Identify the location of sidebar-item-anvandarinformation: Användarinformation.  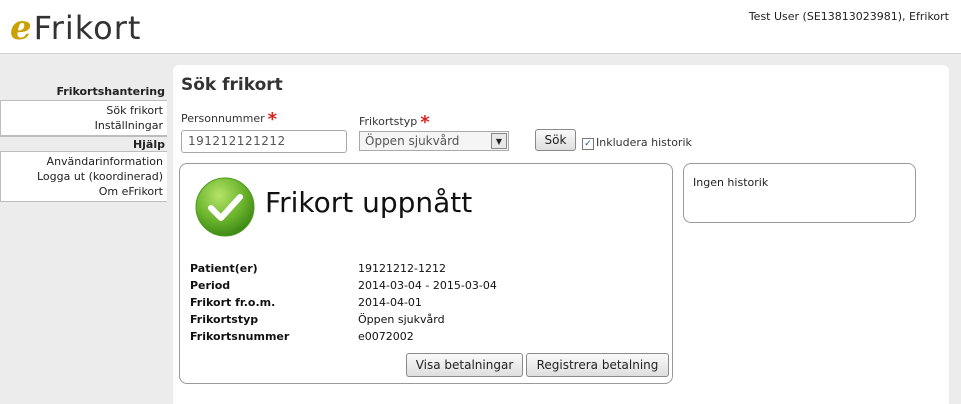
(82, 161).